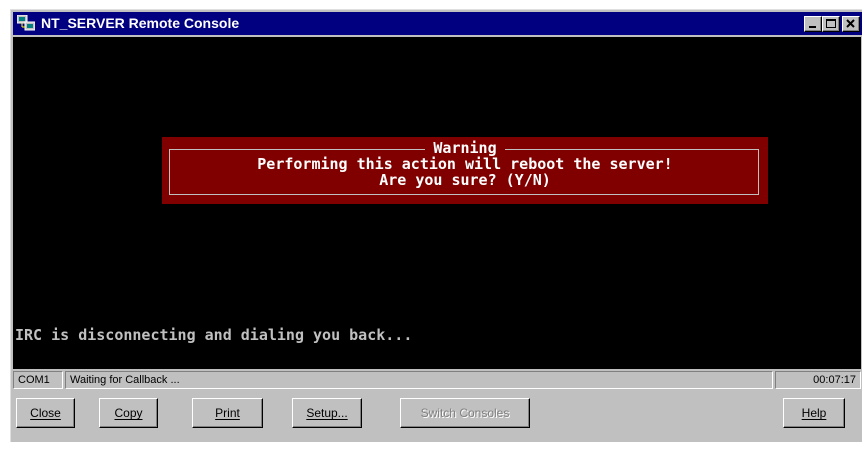  I want to click on warning-dialog-title-row: Warning, so click(465, 148).